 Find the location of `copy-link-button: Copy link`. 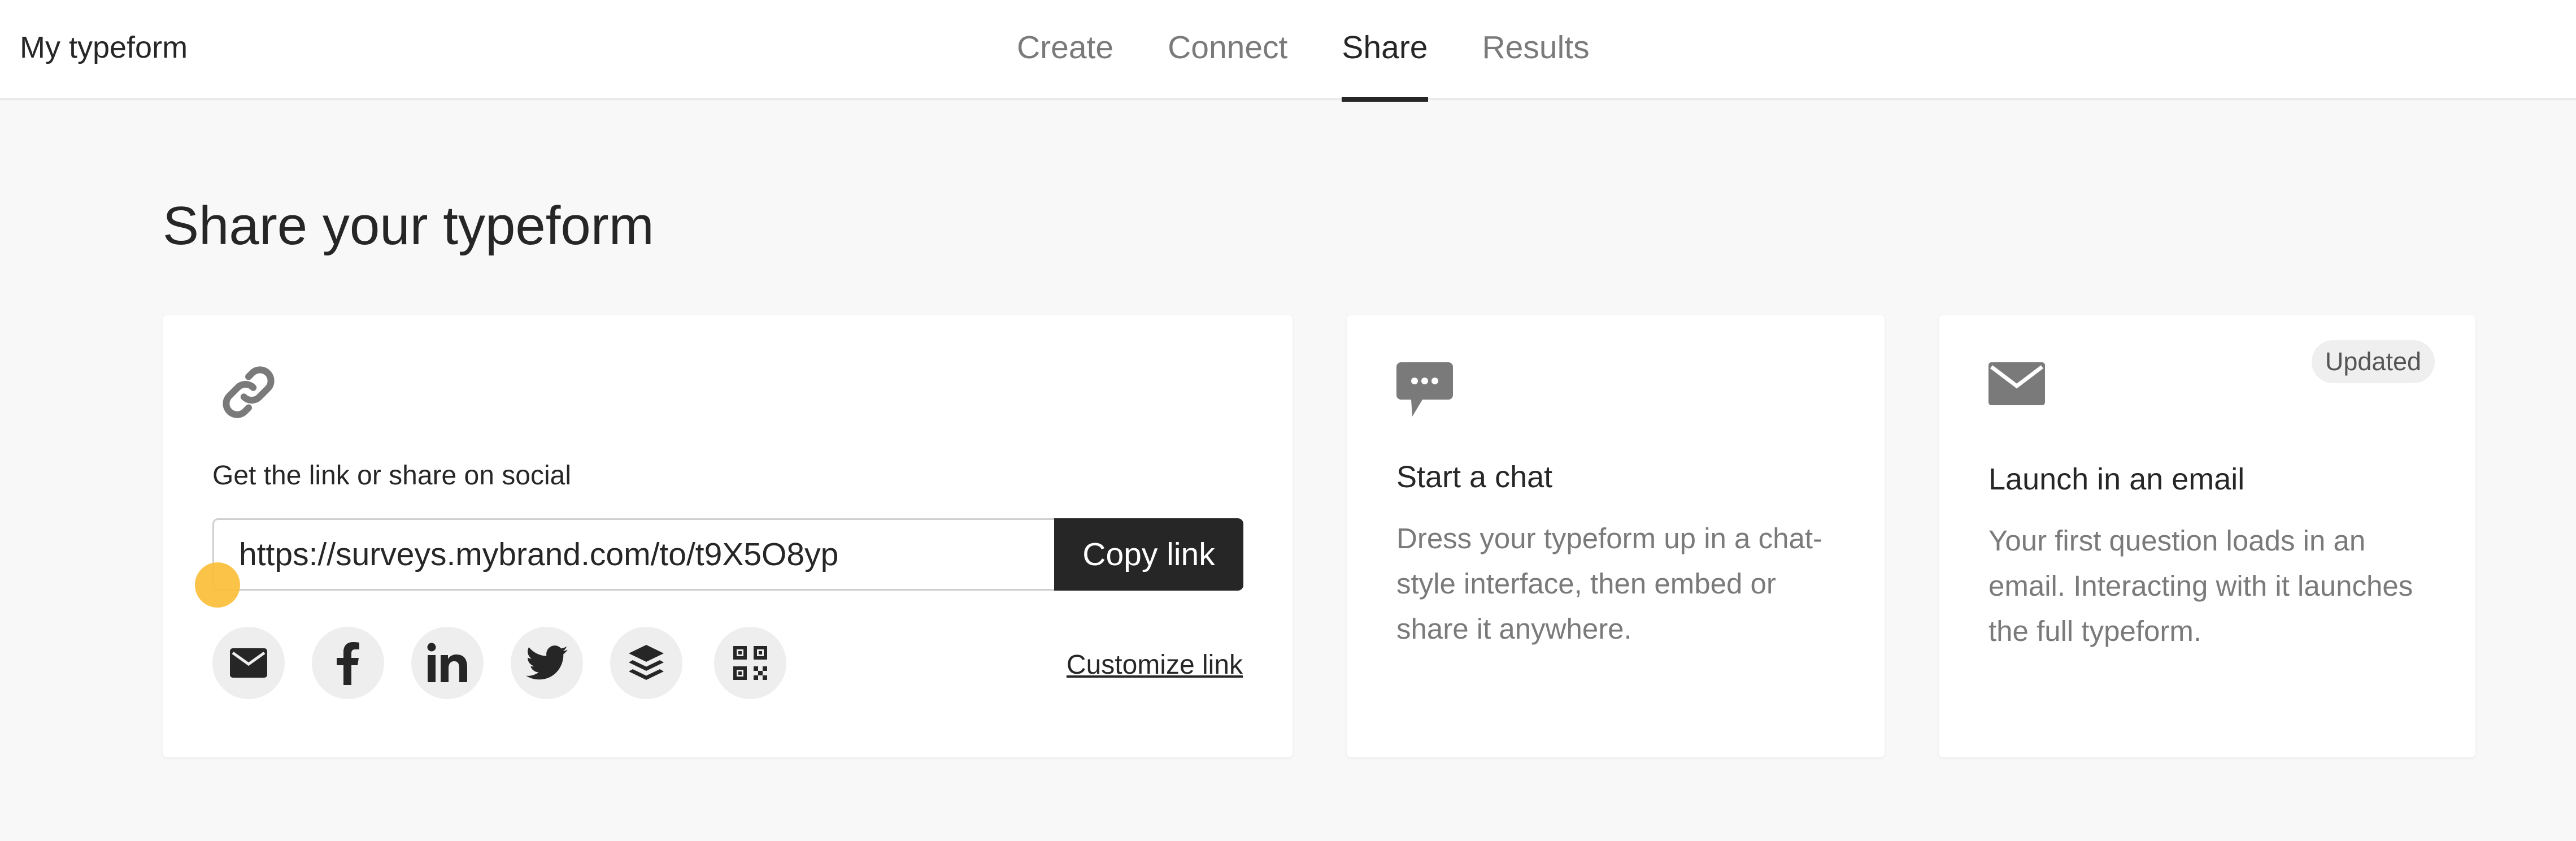

copy-link-button: Copy link is located at coordinates (1148, 555).